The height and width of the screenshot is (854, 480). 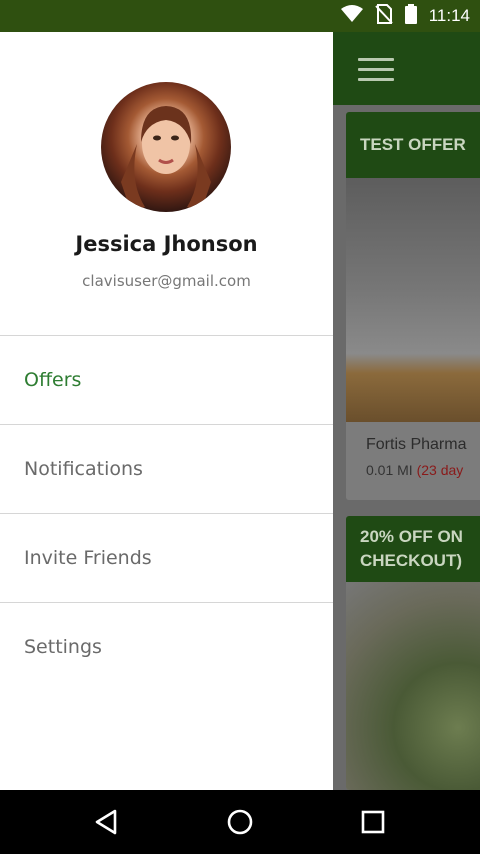 I want to click on offer-card-info: Fortis Pharma 0.01 MI (23 day, so click(x=413, y=461).